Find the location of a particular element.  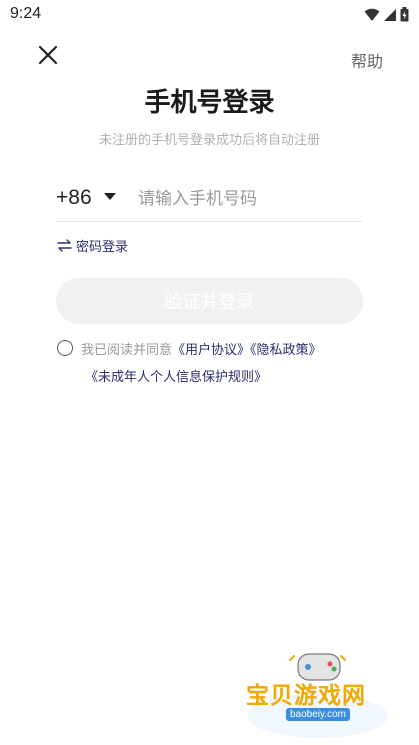

page-title: 手机号登录 is located at coordinates (209, 103).